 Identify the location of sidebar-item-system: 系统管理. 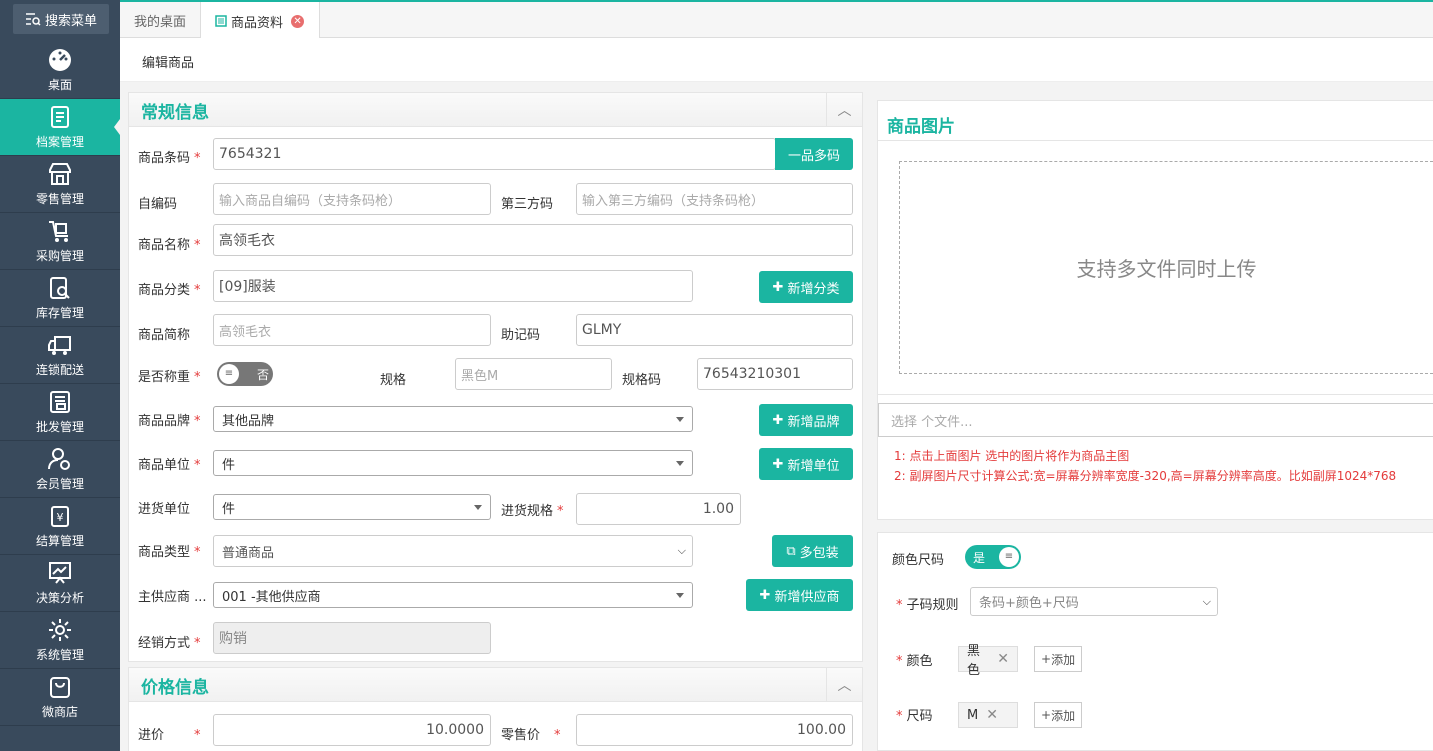
(60, 640).